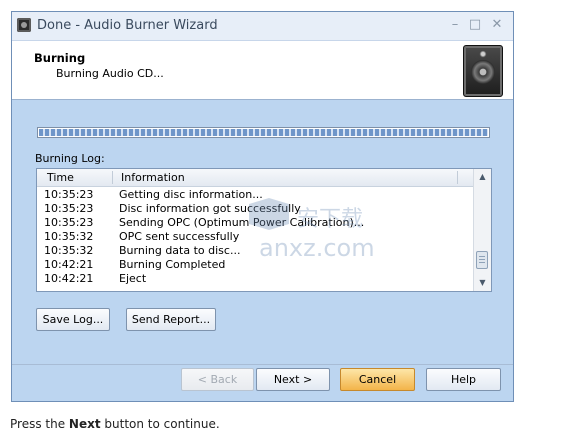 This screenshot has height=431, width=567. Describe the element at coordinates (475, 25) in the screenshot. I see `maximize-button: □` at that location.